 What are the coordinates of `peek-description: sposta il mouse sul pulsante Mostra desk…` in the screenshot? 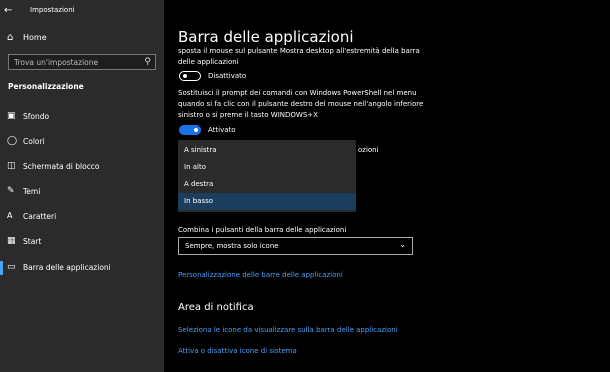 It's located at (299, 57).